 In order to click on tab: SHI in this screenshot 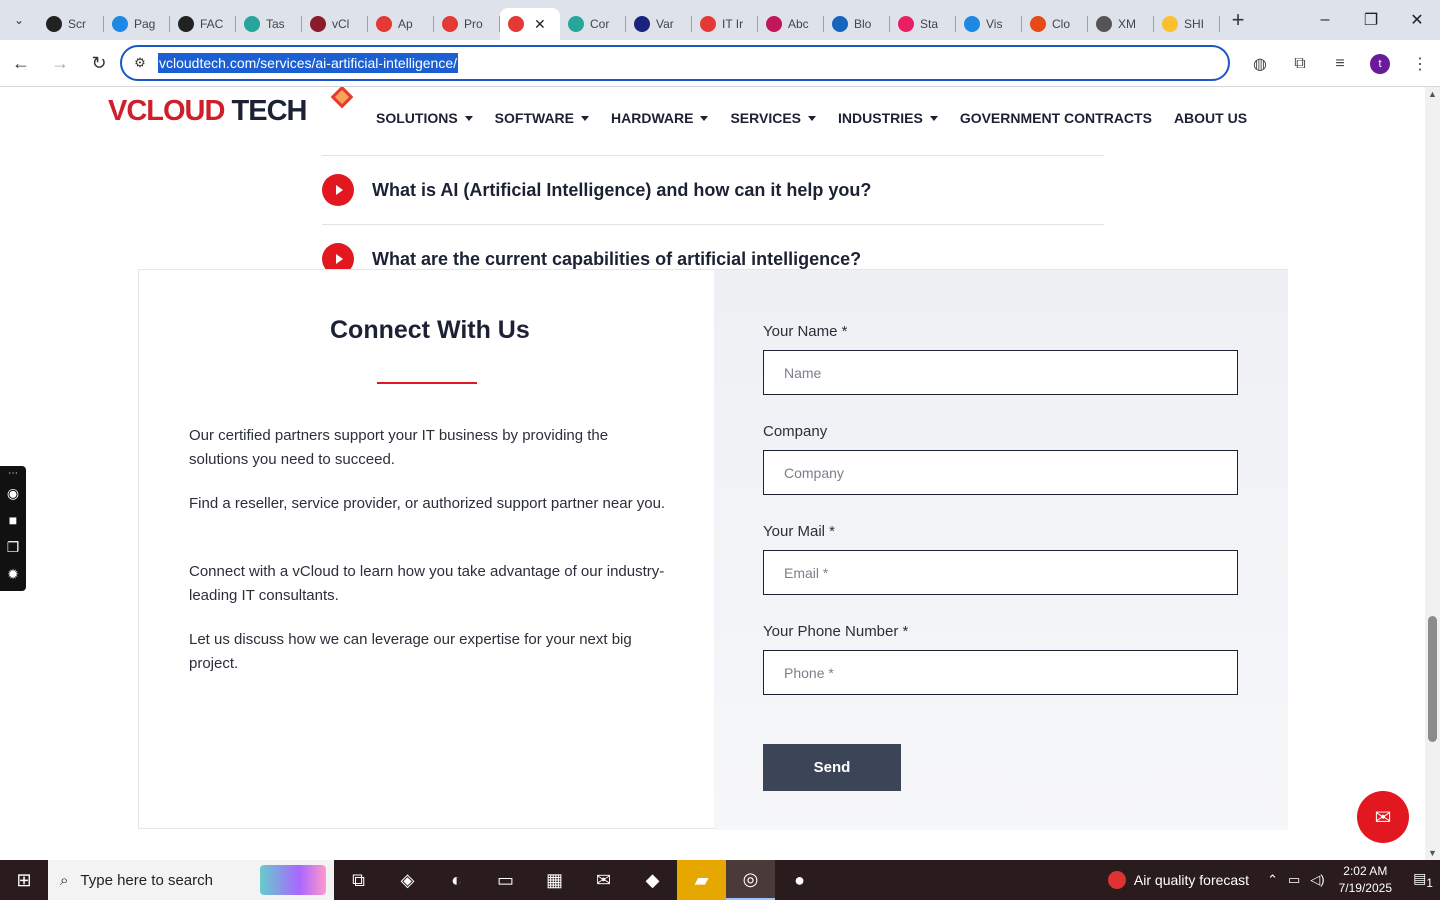, I will do `click(1187, 24)`.